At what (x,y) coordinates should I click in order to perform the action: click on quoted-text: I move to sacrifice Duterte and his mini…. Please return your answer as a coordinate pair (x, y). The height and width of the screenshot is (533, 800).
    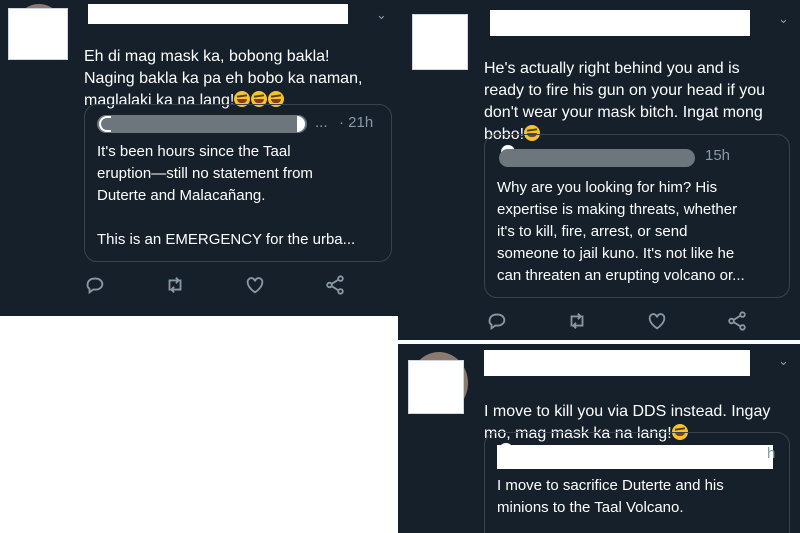
    Looking at the image, I should click on (610, 496).